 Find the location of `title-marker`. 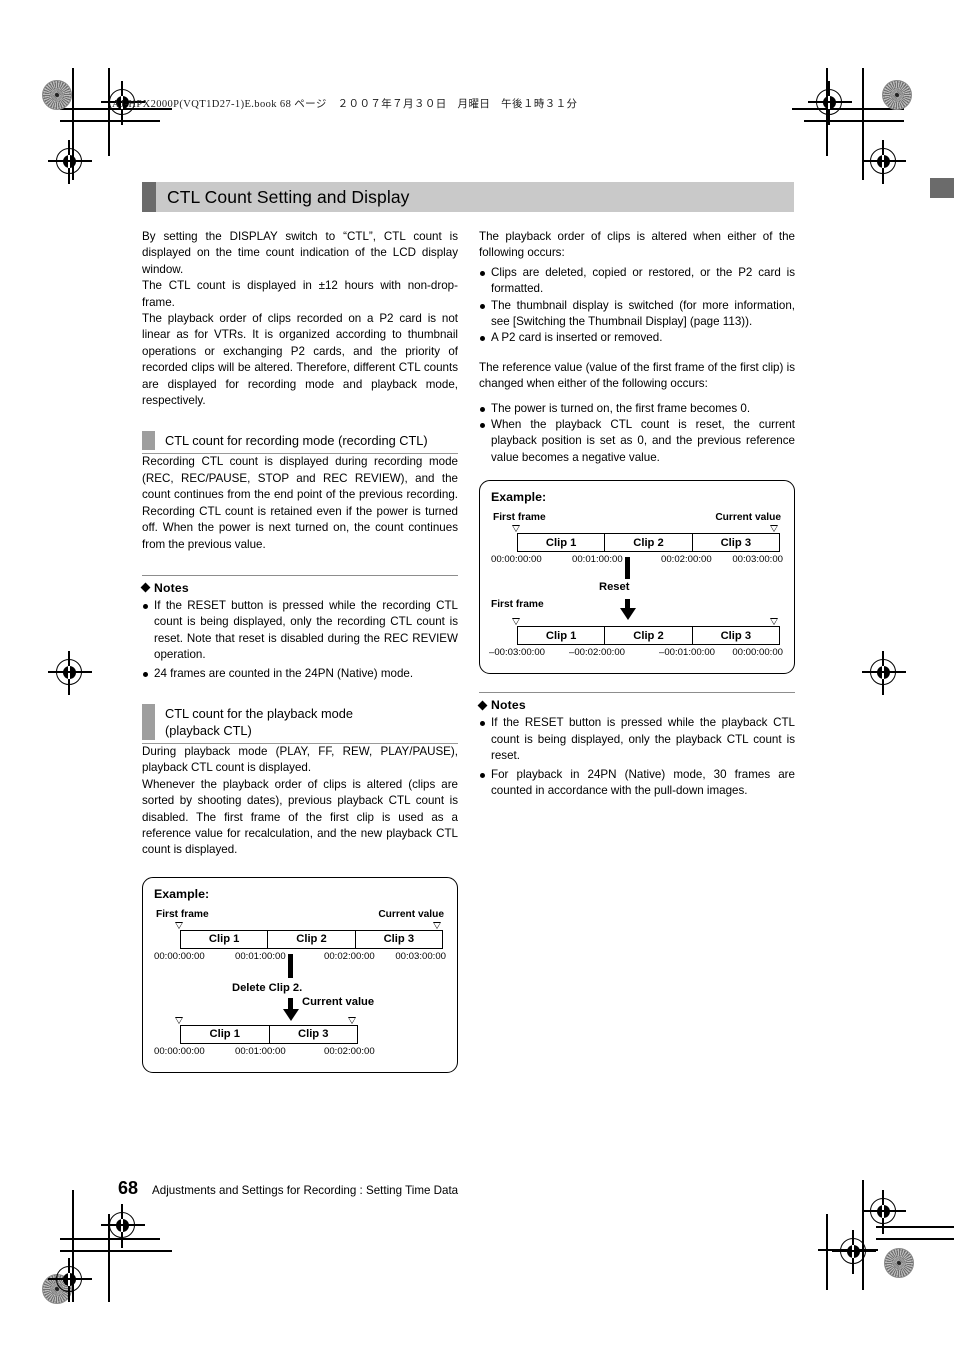

title-marker is located at coordinates (149, 197).